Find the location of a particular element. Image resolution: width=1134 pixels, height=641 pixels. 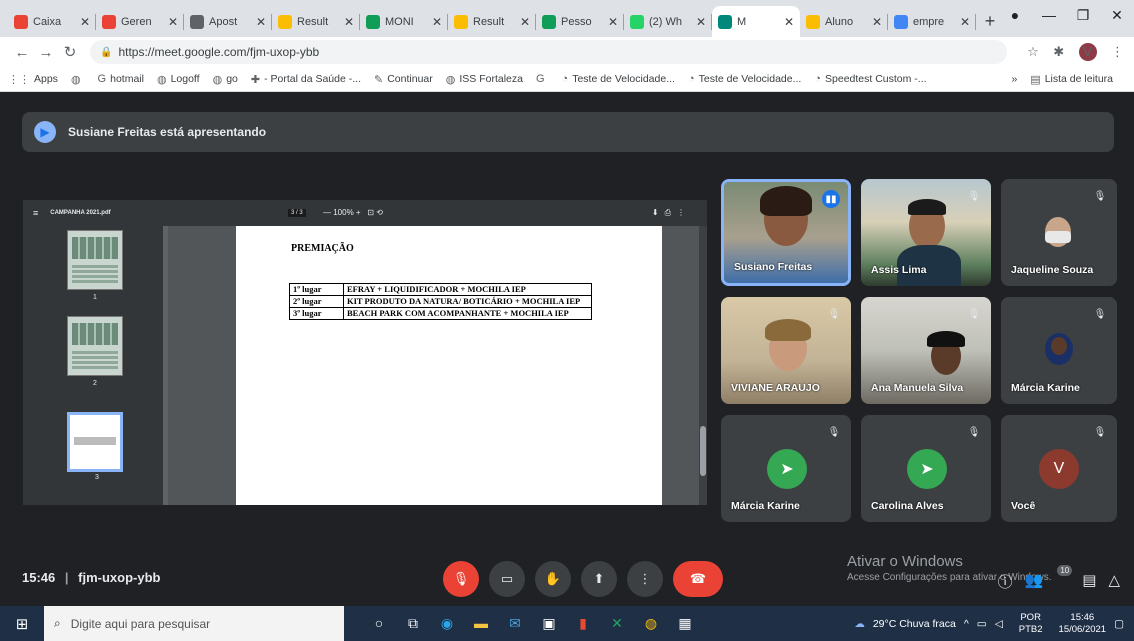

bookmark-item: ⋮⋮ Apps is located at coordinates (33, 79).